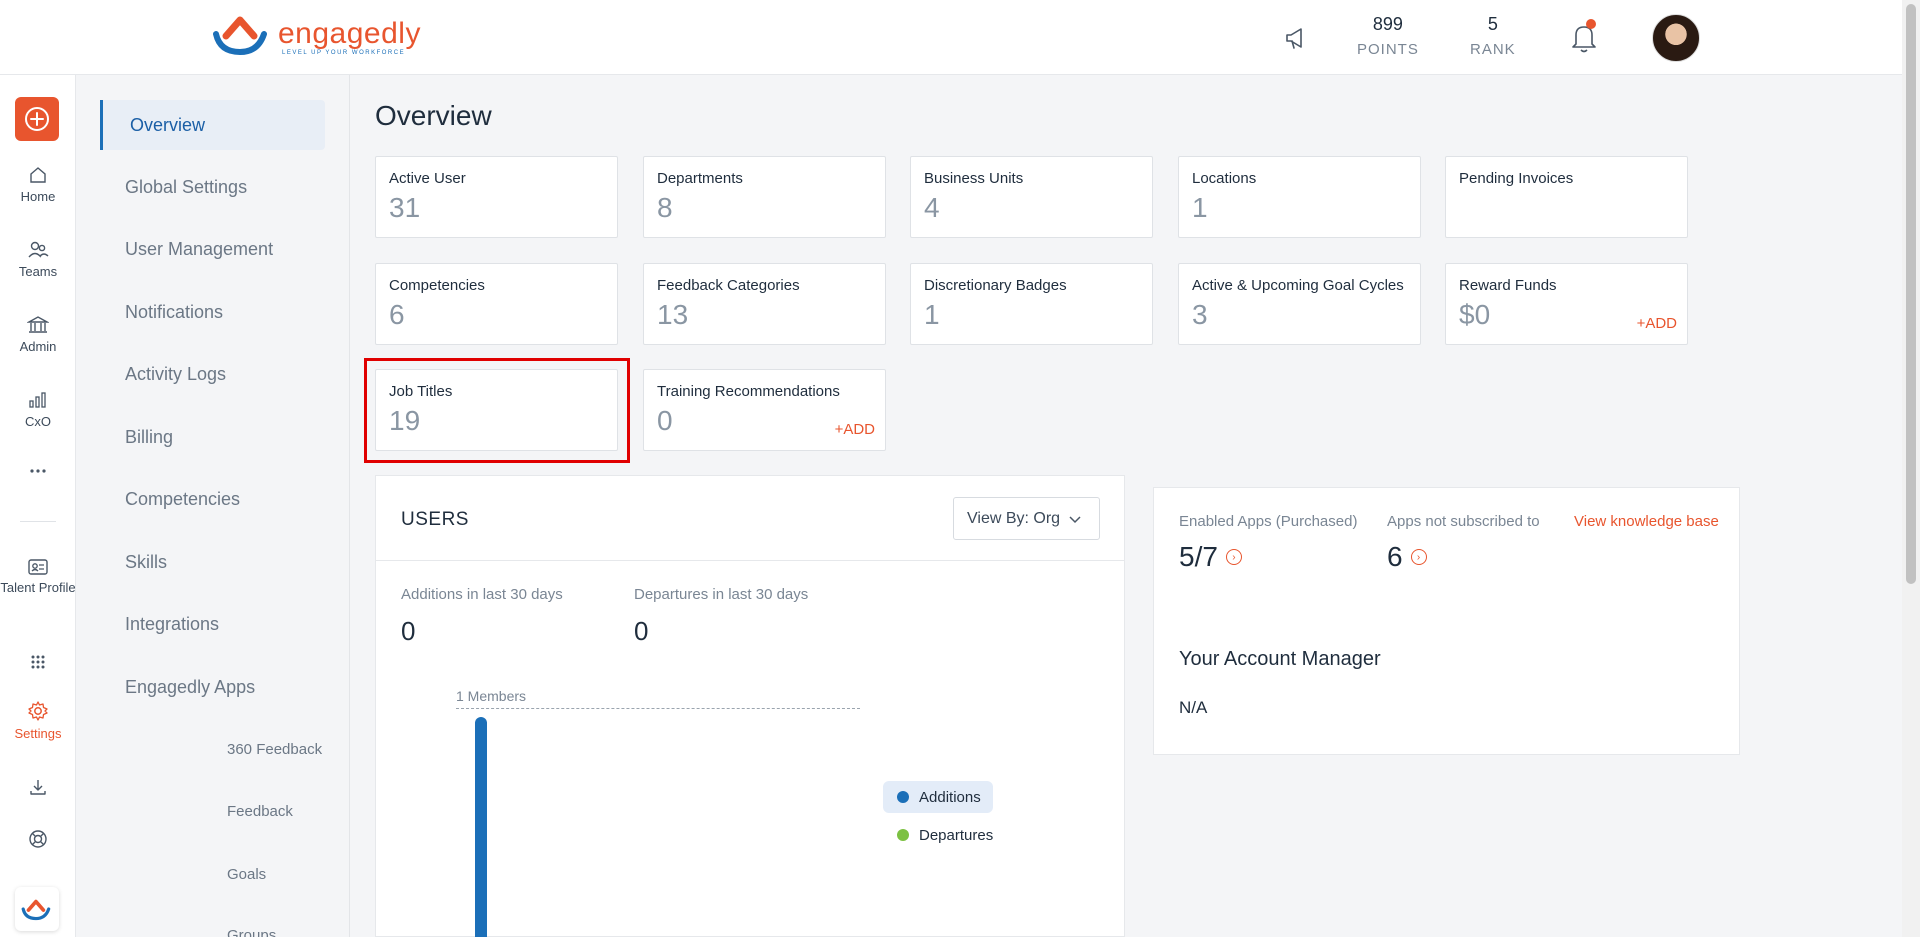 The image size is (1920, 937). What do you see at coordinates (1646, 521) in the screenshot?
I see `knowledge-base-link: View knowledge base` at bounding box center [1646, 521].